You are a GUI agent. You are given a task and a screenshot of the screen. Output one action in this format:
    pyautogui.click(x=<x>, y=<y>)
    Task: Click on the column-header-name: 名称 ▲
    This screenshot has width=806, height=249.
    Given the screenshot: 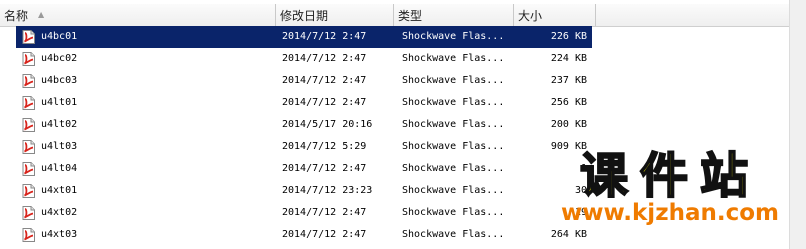 What is the action you would take?
    pyautogui.click(x=138, y=15)
    